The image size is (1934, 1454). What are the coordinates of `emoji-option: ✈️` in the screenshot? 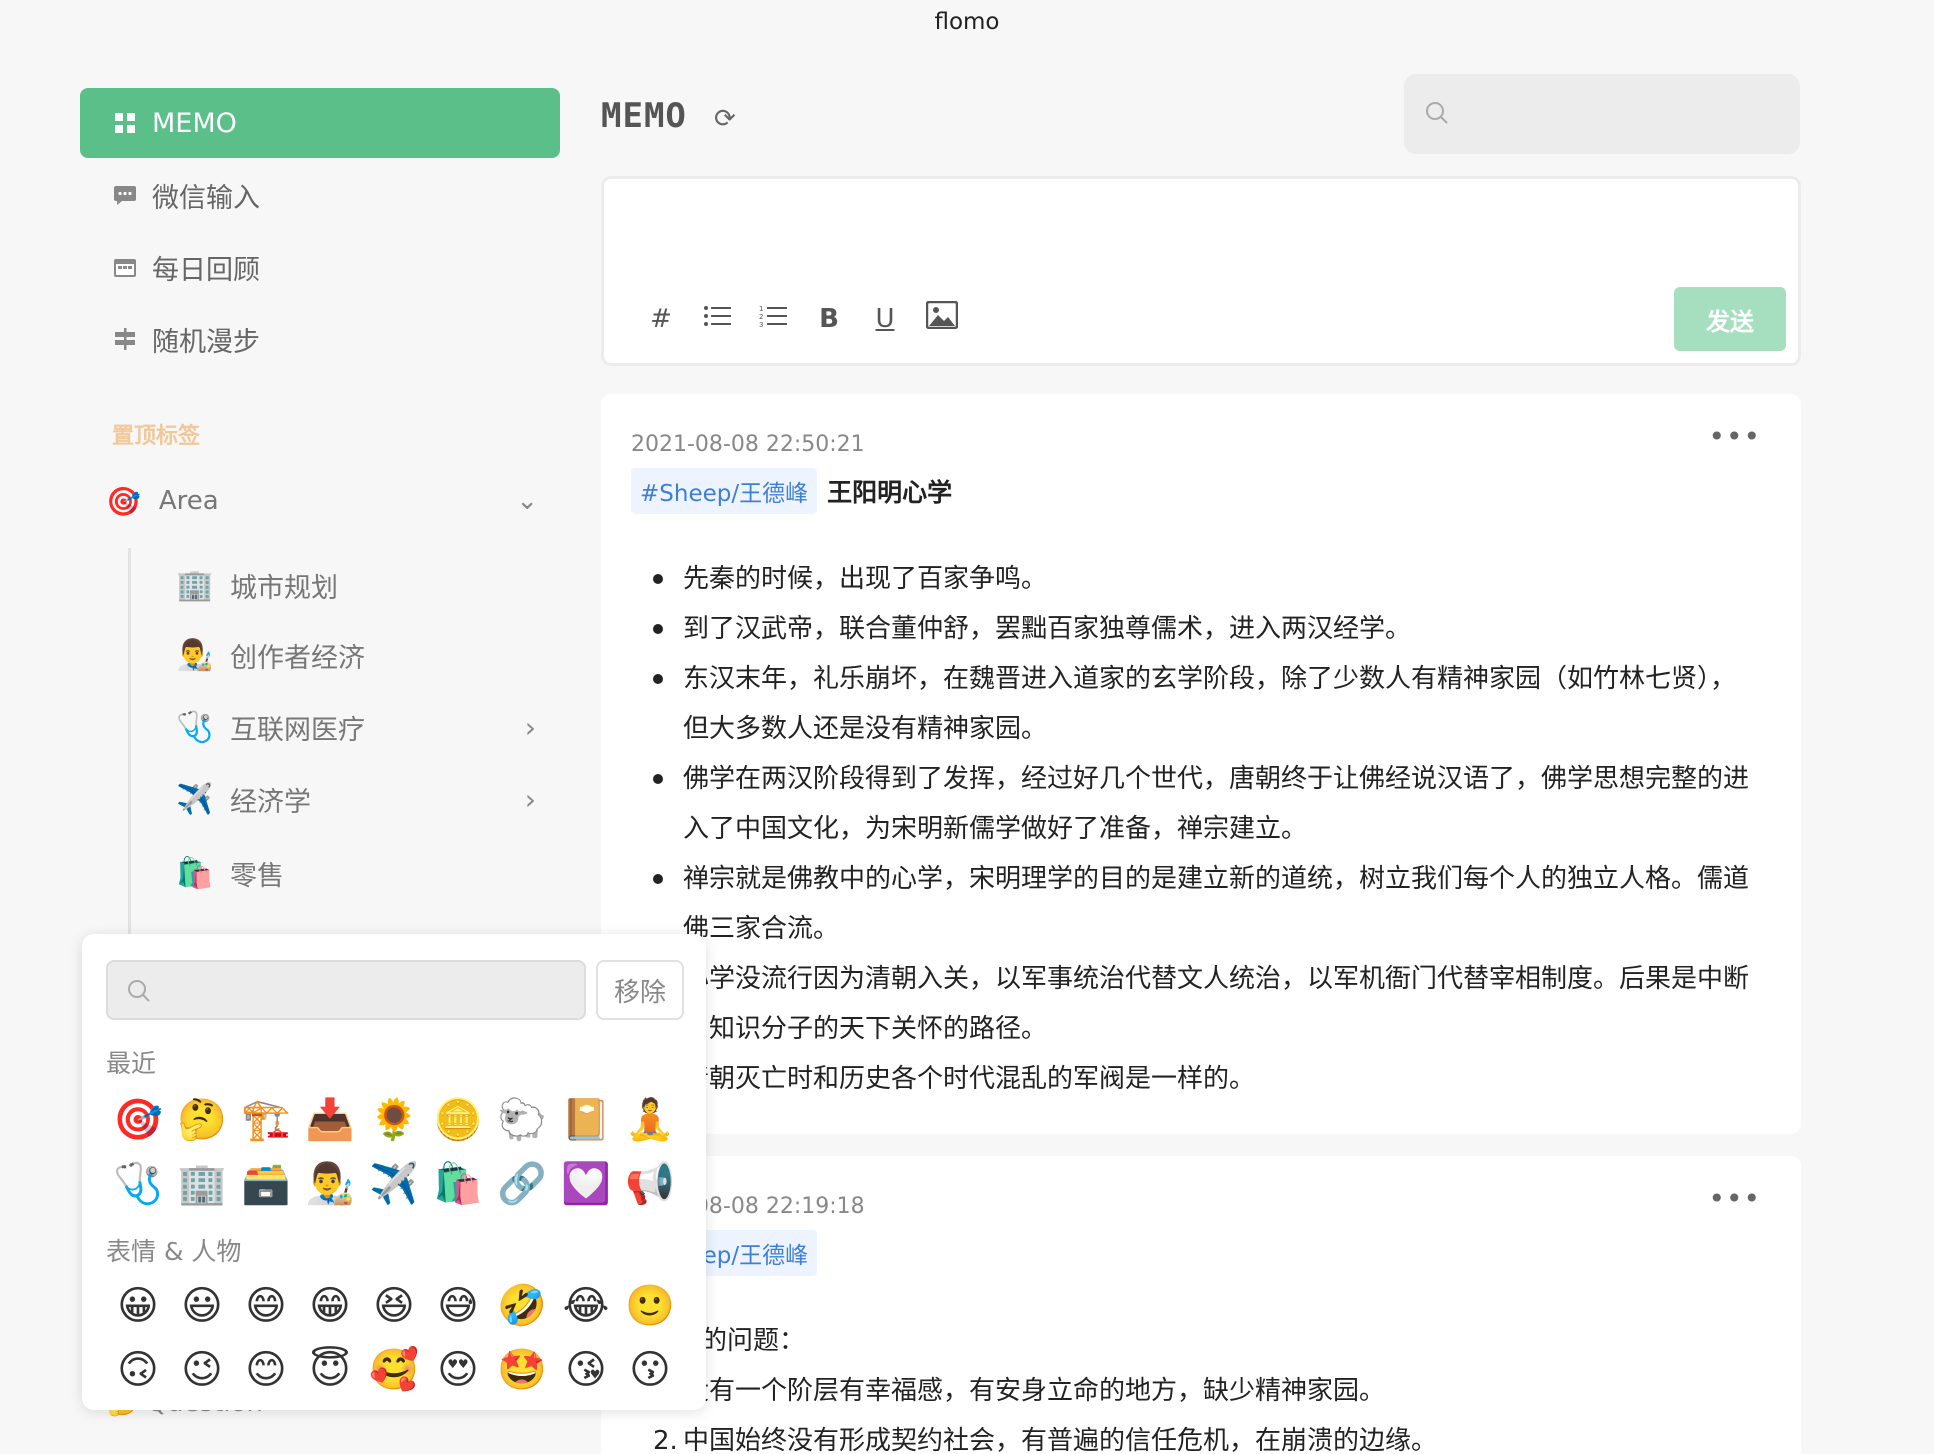 It's located at (394, 1184).